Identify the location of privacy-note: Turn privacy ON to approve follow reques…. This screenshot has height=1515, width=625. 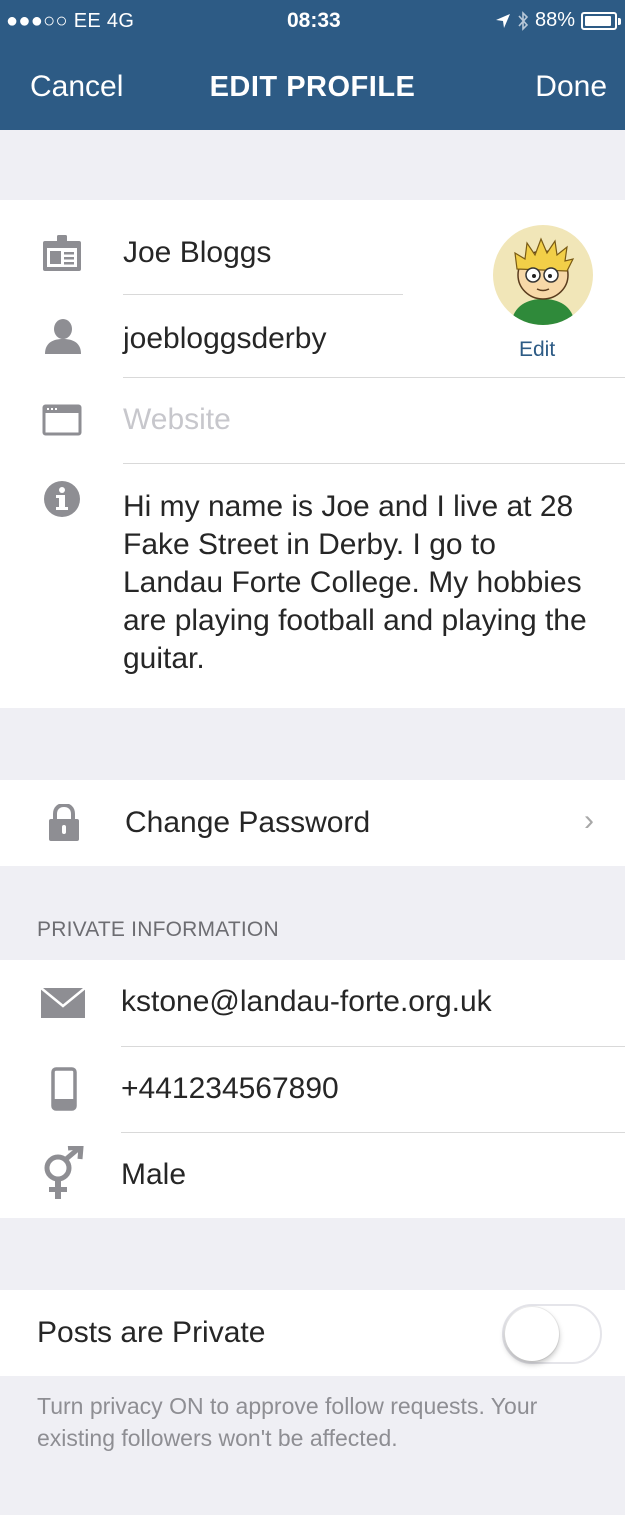
(287, 1422).